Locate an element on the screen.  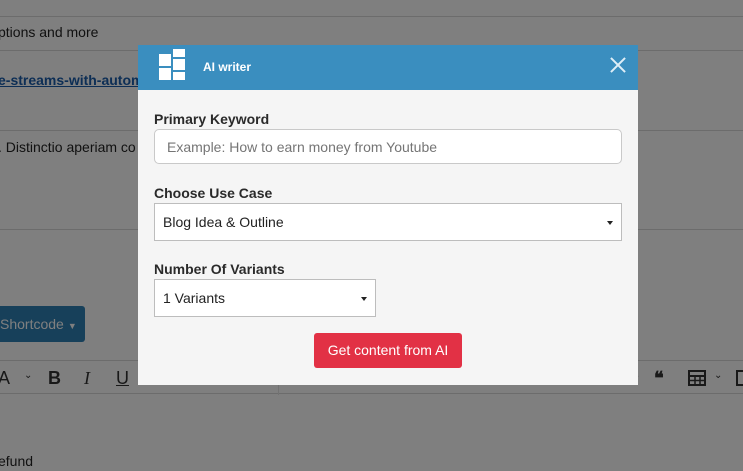
primary-keyword-input is located at coordinates (388, 146).